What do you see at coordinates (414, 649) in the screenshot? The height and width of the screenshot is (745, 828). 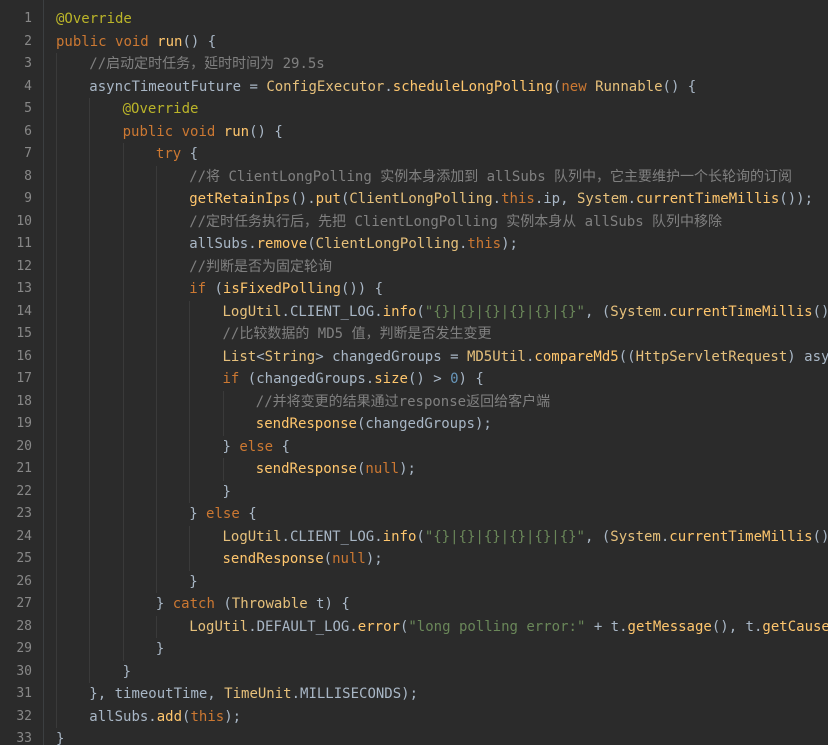 I see `code-line: 29}` at bounding box center [414, 649].